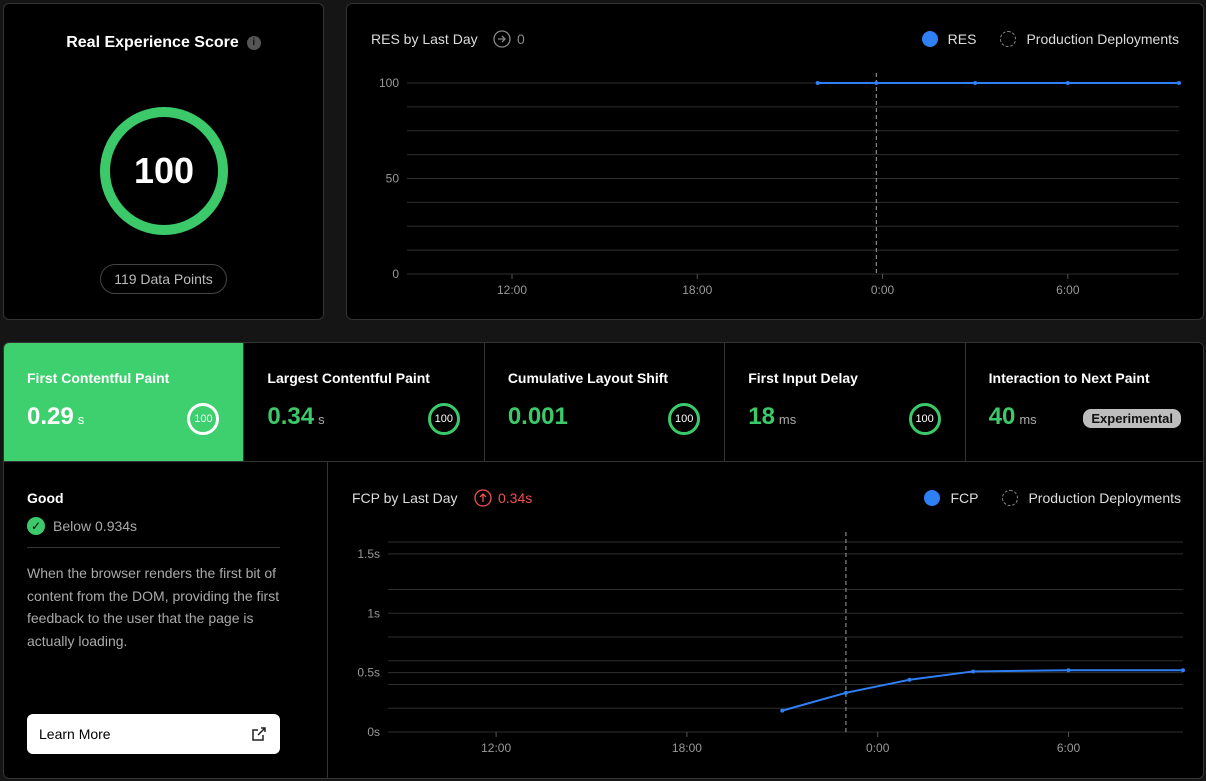  Describe the element at coordinates (1069, 378) in the screenshot. I see `tab-label: Interaction to Next Paint` at that location.